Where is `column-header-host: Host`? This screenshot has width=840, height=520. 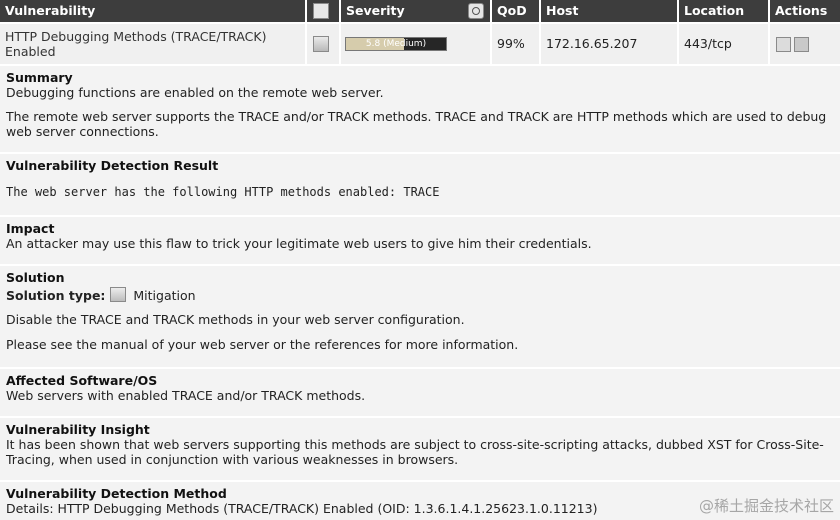
column-header-host: Host is located at coordinates (610, 11).